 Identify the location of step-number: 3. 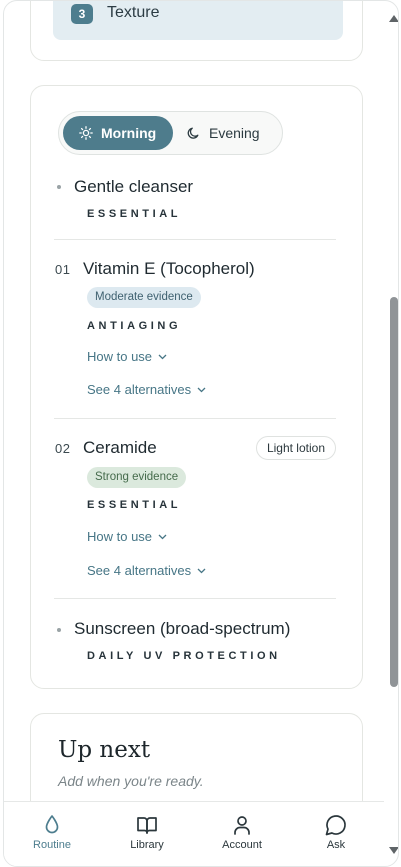
(82, 14).